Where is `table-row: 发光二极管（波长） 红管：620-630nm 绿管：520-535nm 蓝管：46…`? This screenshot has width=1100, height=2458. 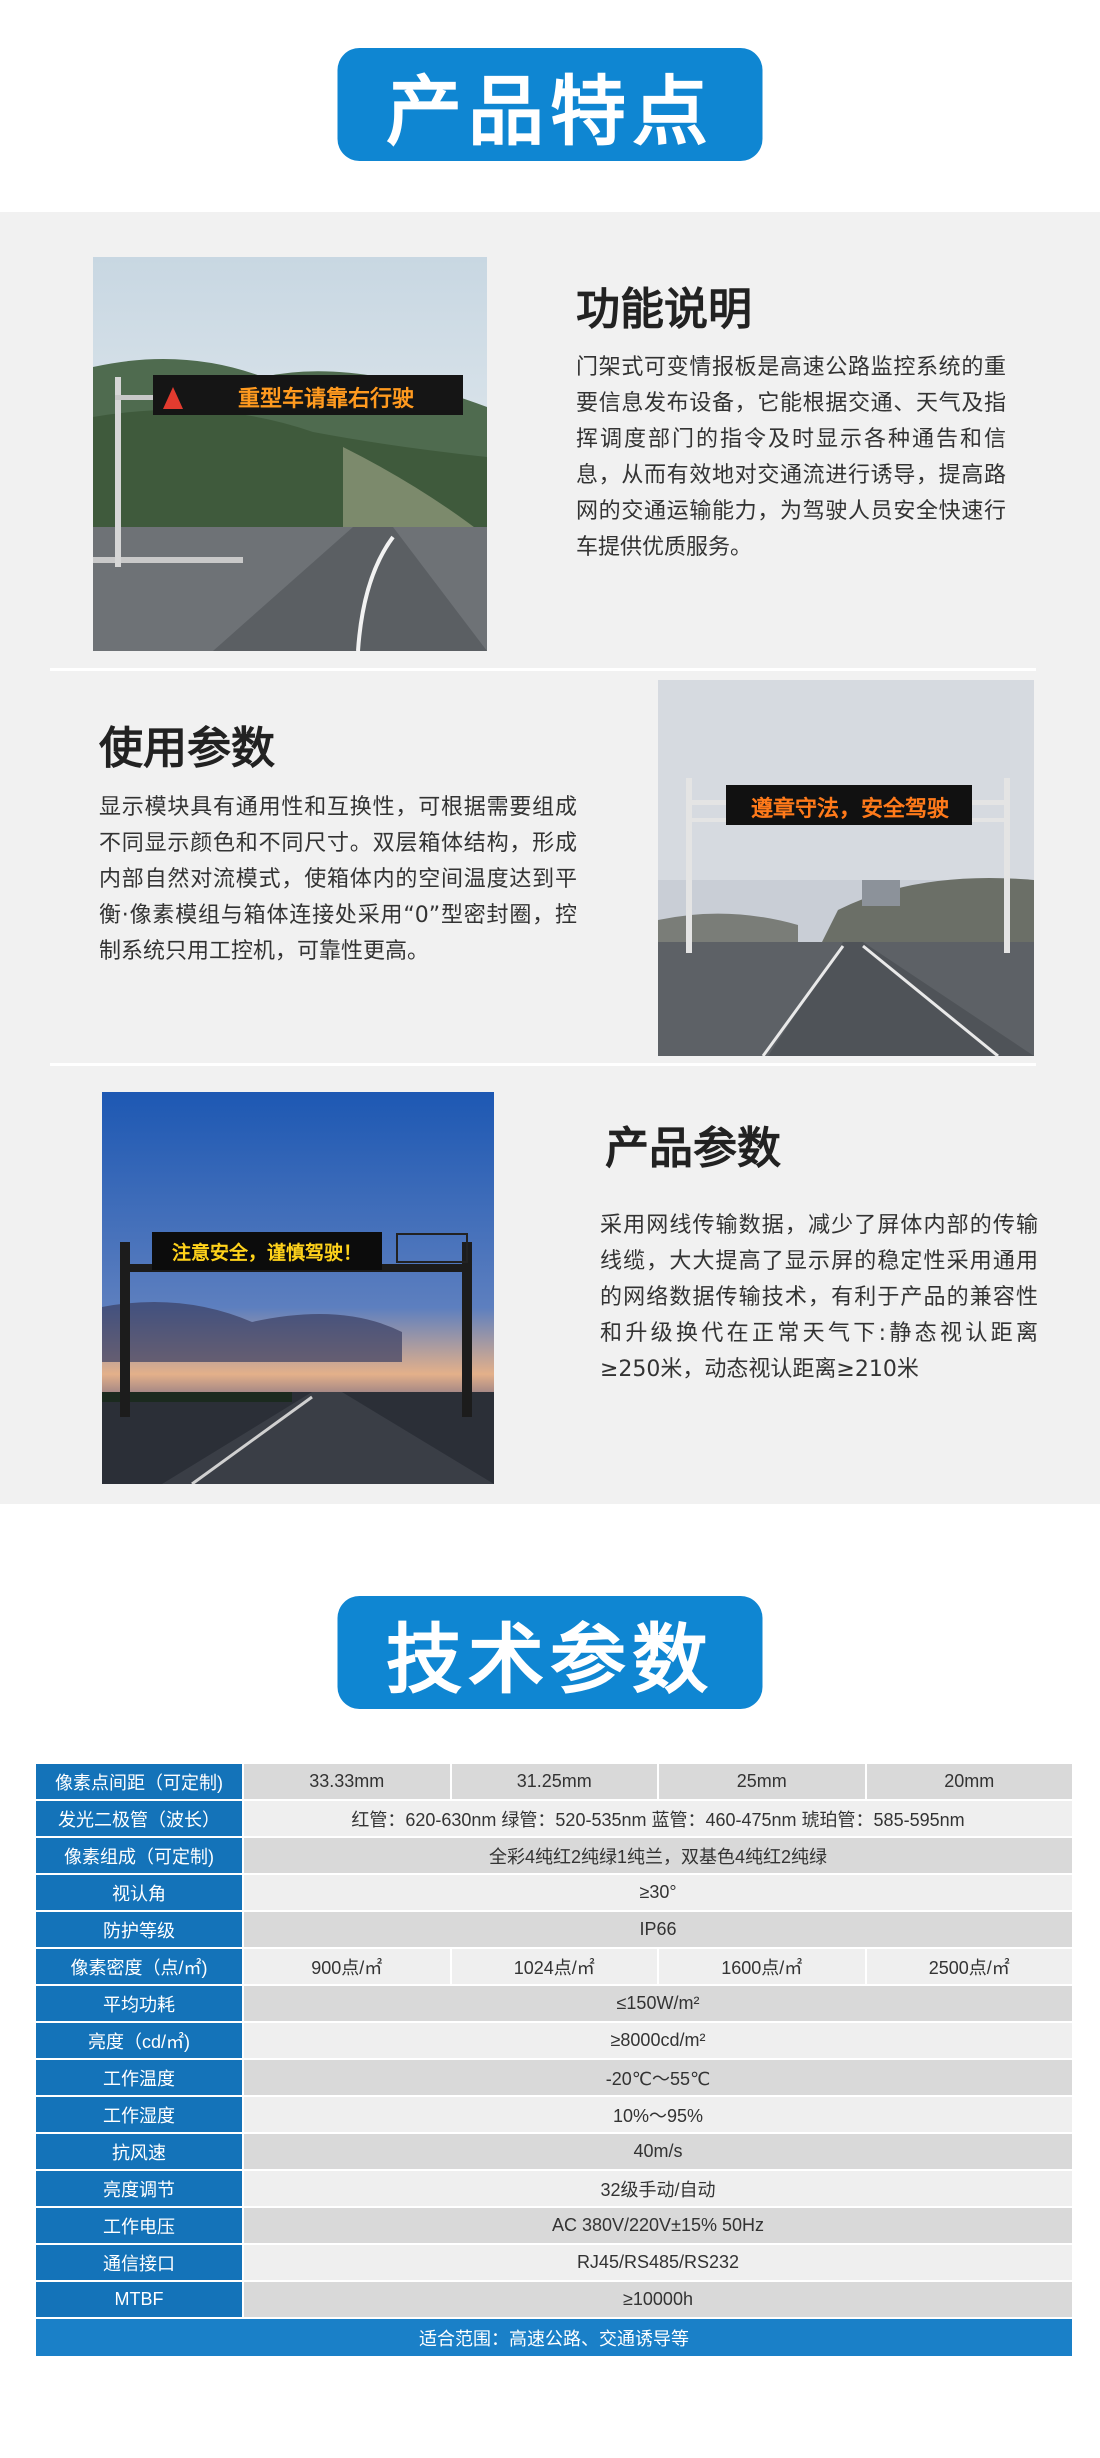
table-row: 发光二极管（波长） 红管：620-630nm 绿管：520-535nm 蓝管：46… is located at coordinates (554, 1818).